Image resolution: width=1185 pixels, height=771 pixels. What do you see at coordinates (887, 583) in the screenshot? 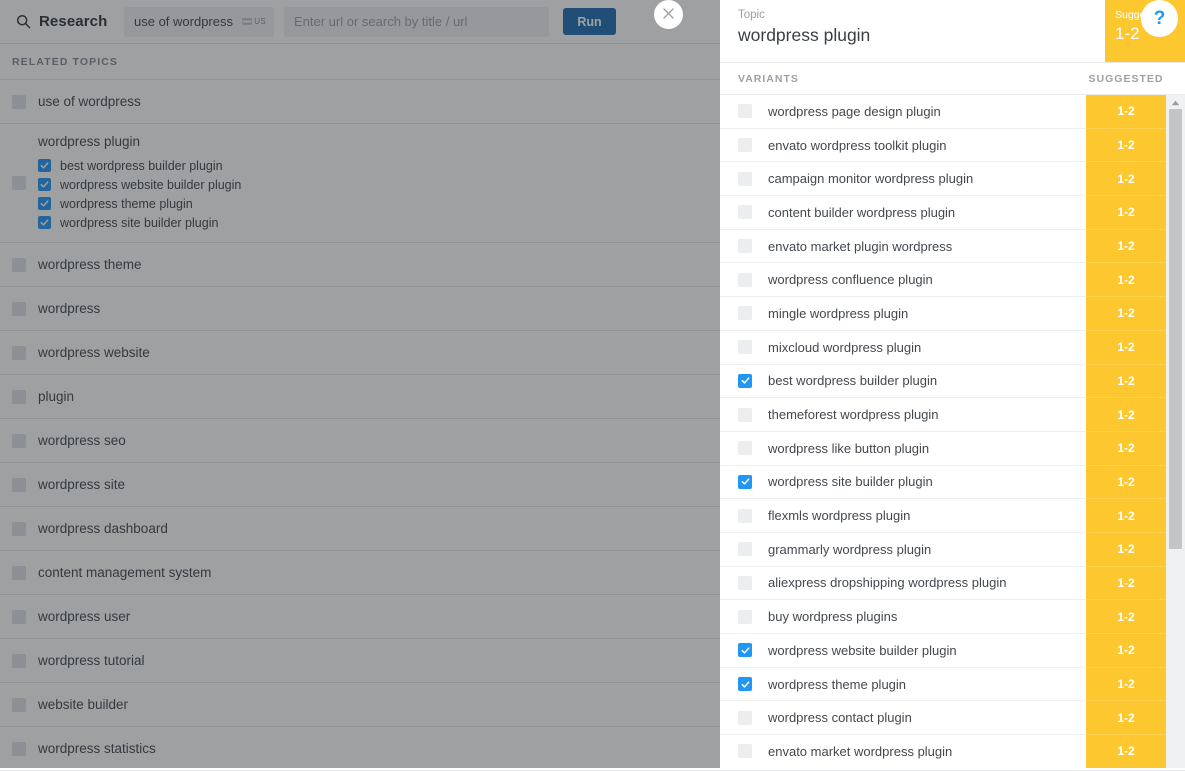
I see `variant-label: aliexpress dropshipping wordpress plugin` at bounding box center [887, 583].